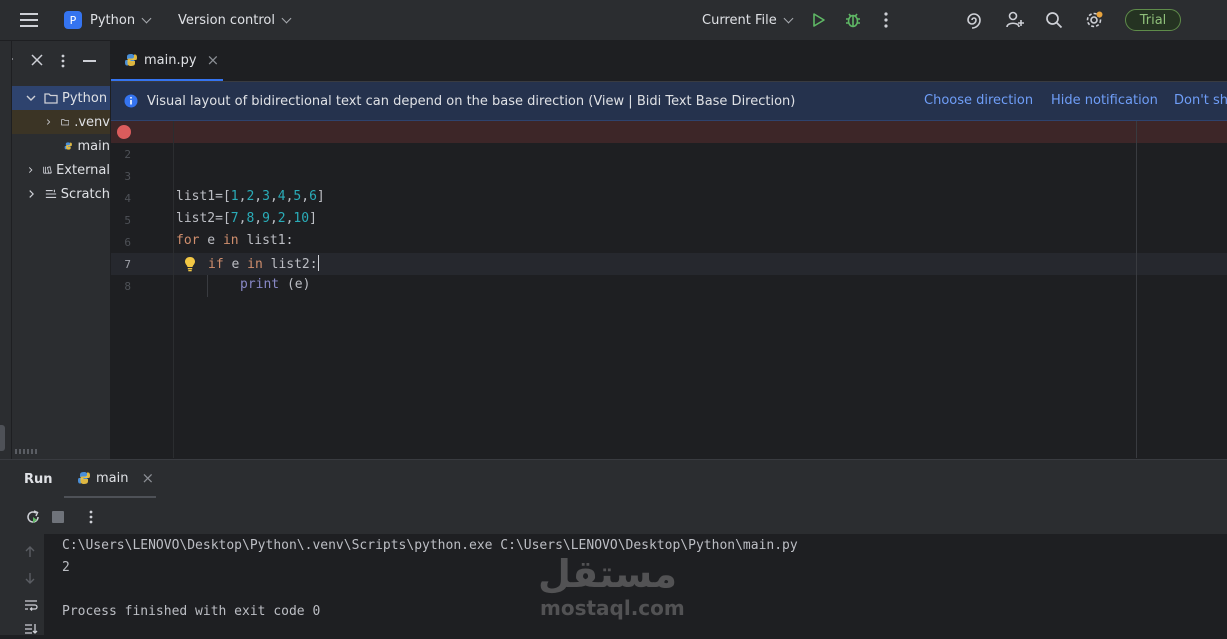 Image resolution: width=1227 pixels, height=639 pixels. What do you see at coordinates (27, 451) in the screenshot?
I see `horizontal-scrollbar` at bounding box center [27, 451].